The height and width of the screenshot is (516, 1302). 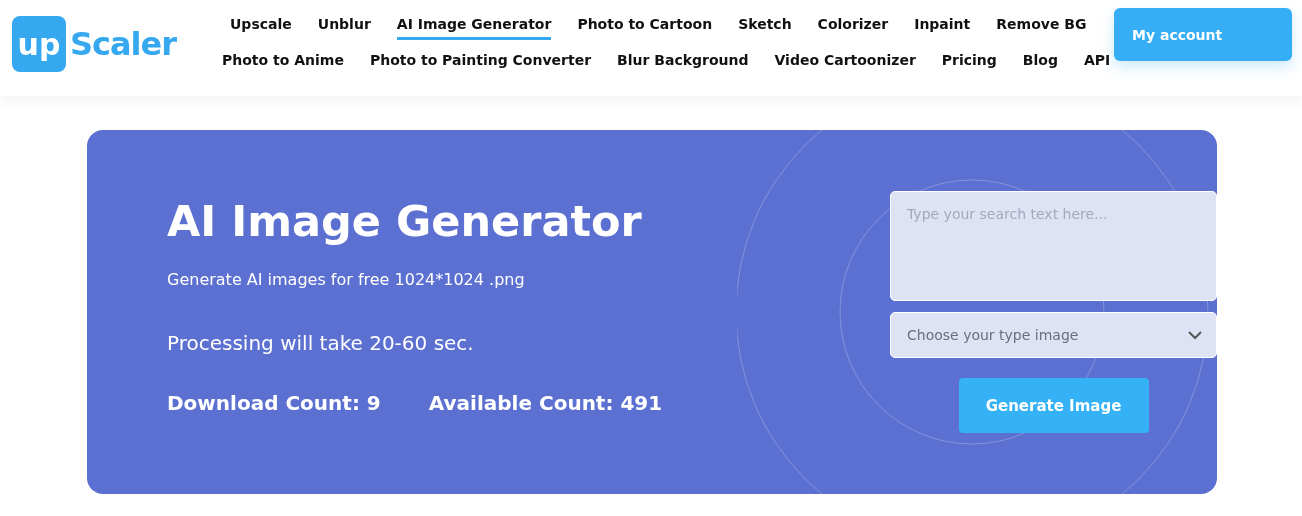 I want to click on nav-link: Unblur, so click(x=344, y=26).